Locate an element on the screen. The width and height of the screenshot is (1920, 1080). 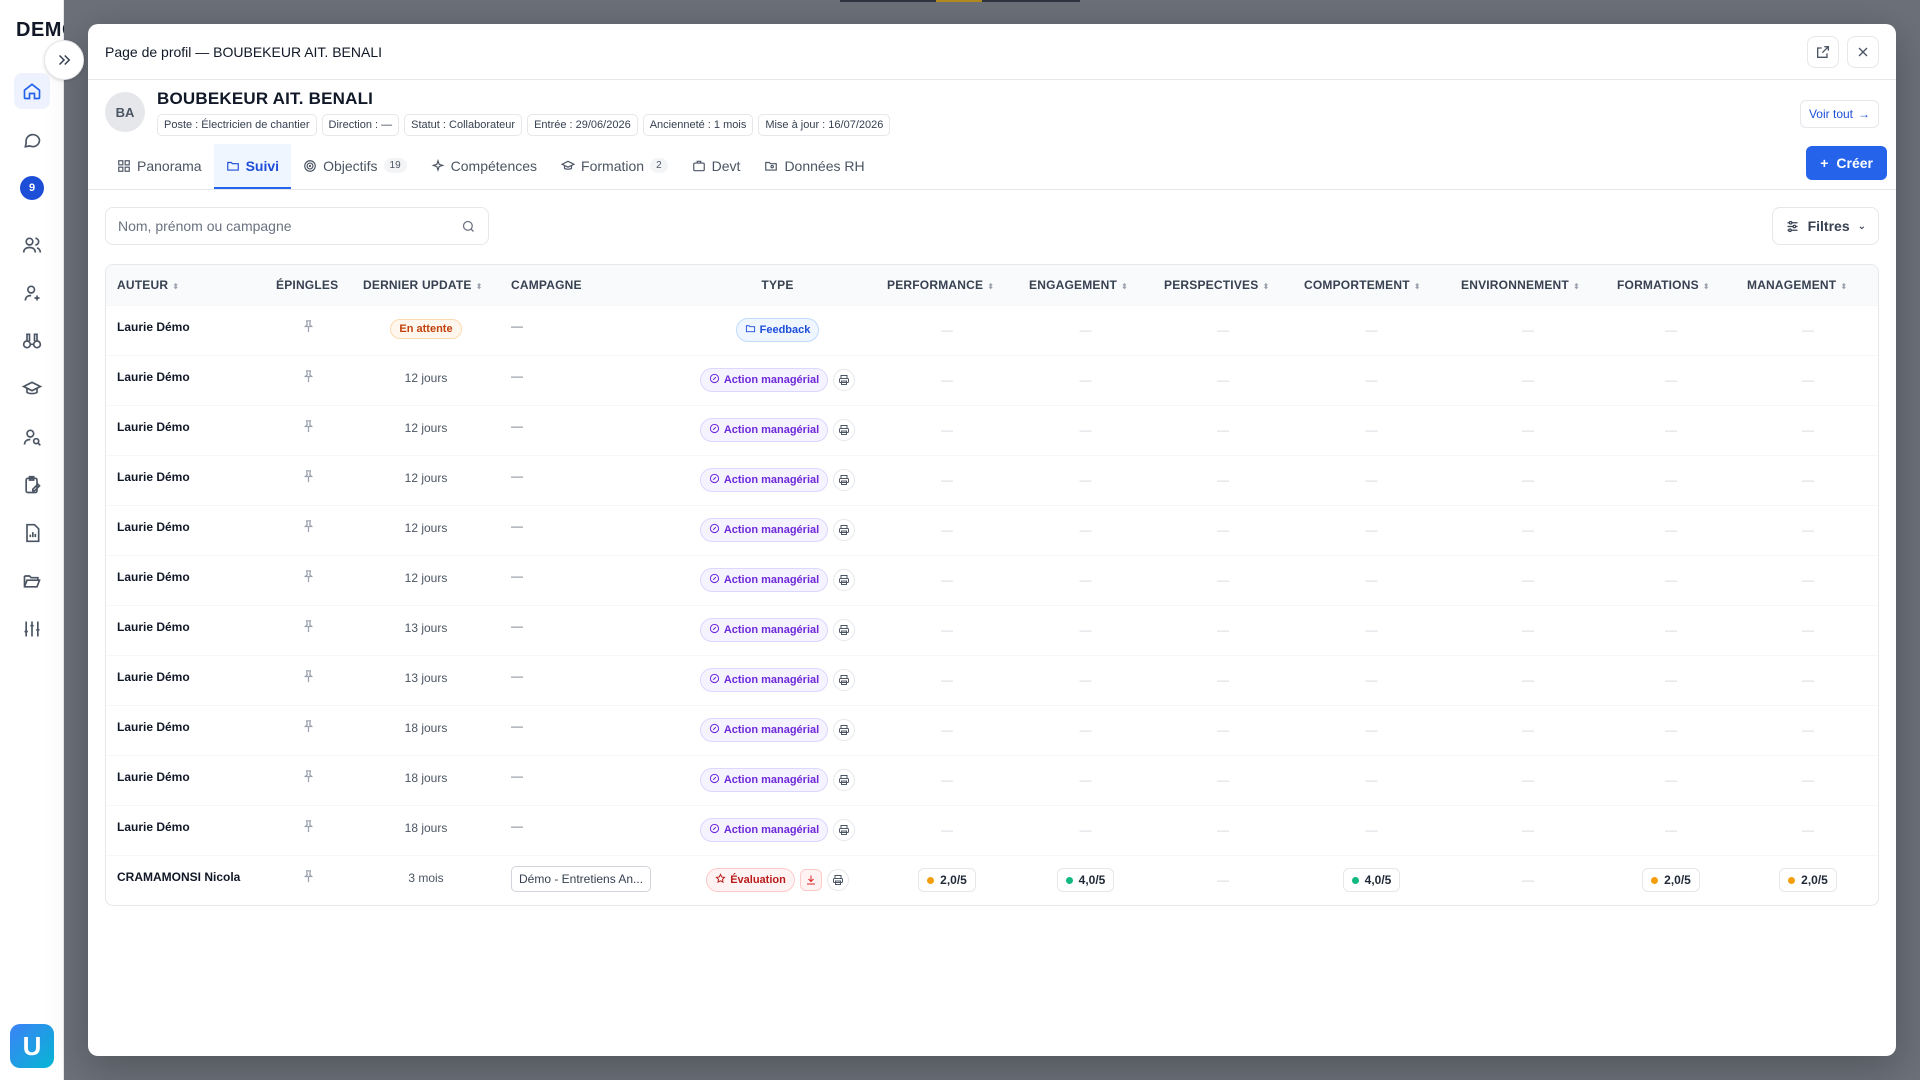
home-icon is located at coordinates (32, 91).